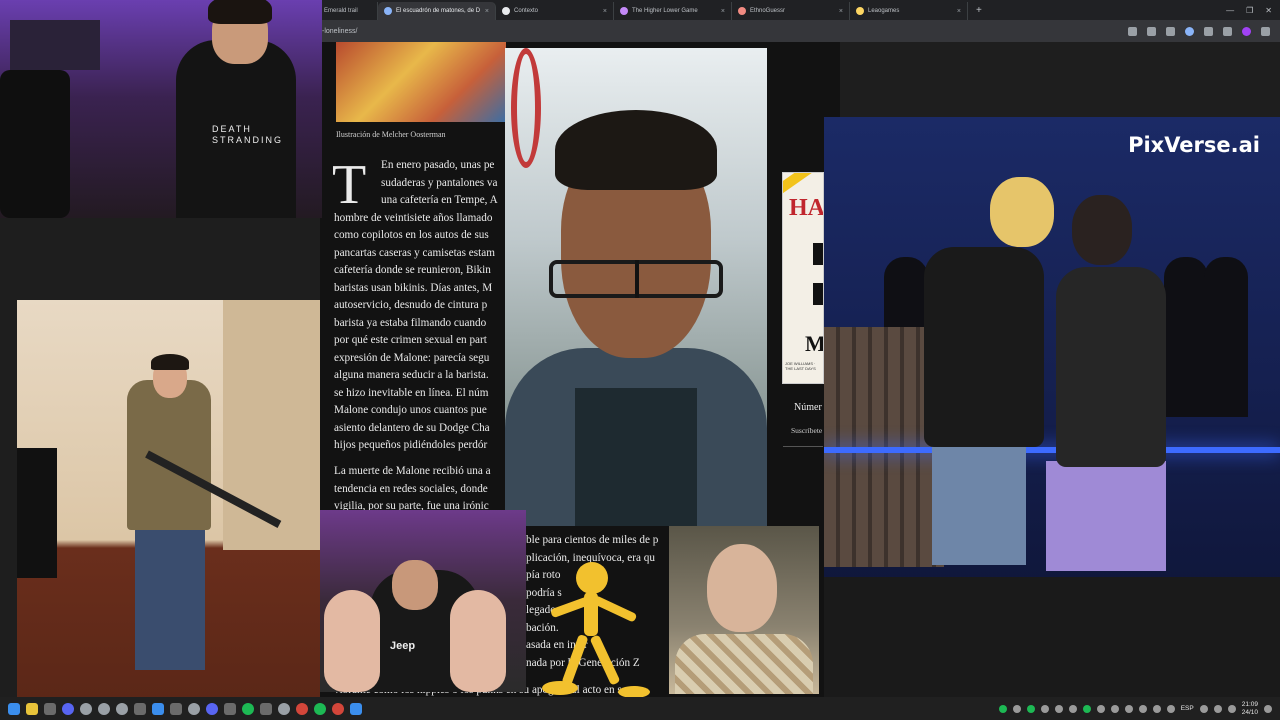 This screenshot has width=1280, height=720. I want to click on volume-icon, so click(1217, 708).